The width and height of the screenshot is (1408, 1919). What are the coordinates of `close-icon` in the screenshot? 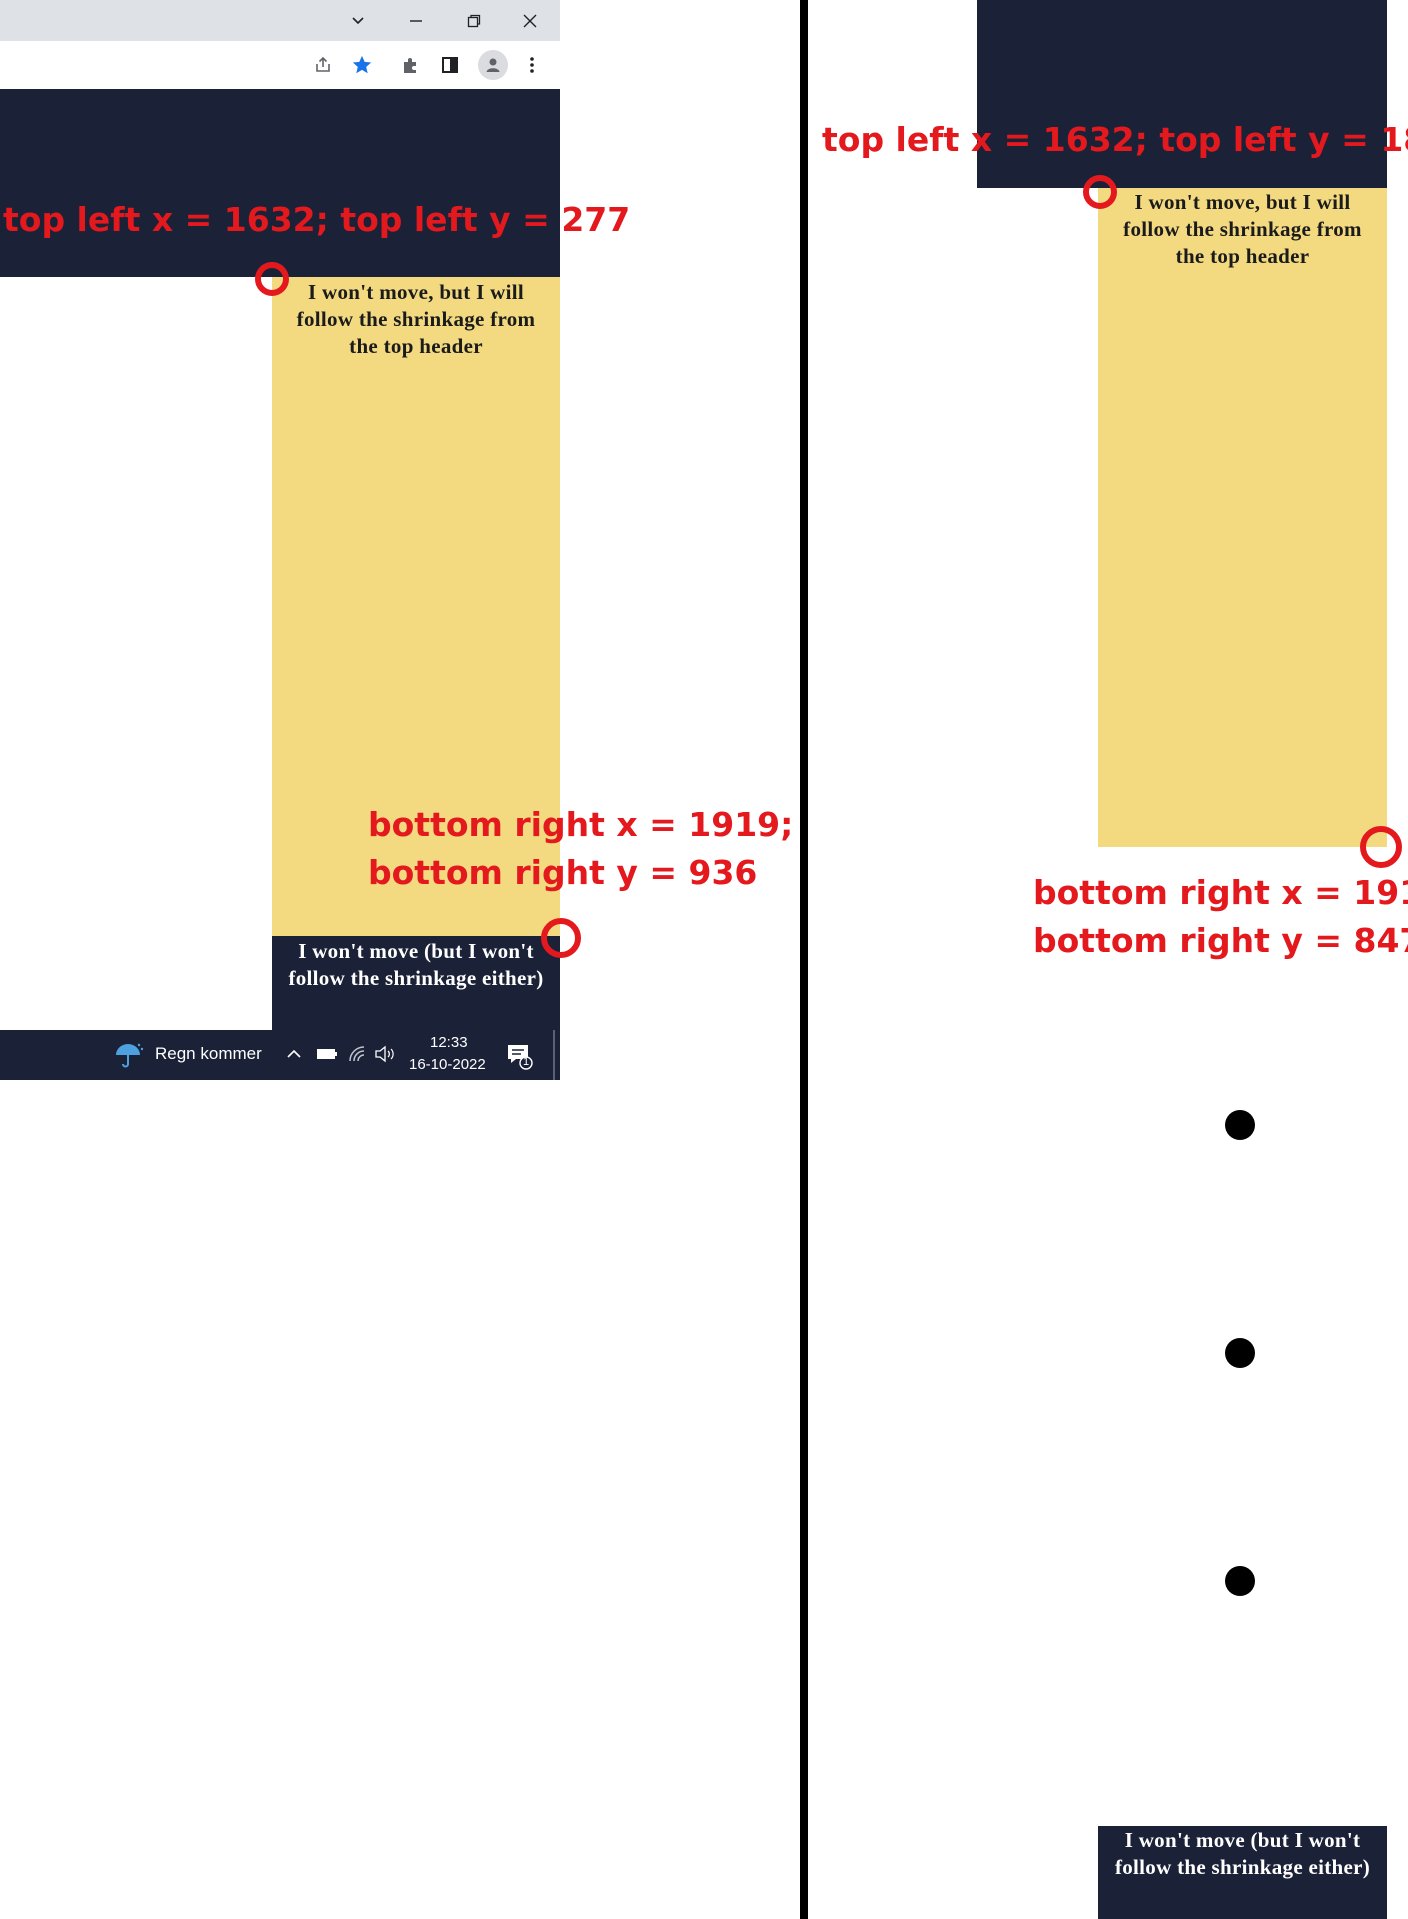 It's located at (530, 20).